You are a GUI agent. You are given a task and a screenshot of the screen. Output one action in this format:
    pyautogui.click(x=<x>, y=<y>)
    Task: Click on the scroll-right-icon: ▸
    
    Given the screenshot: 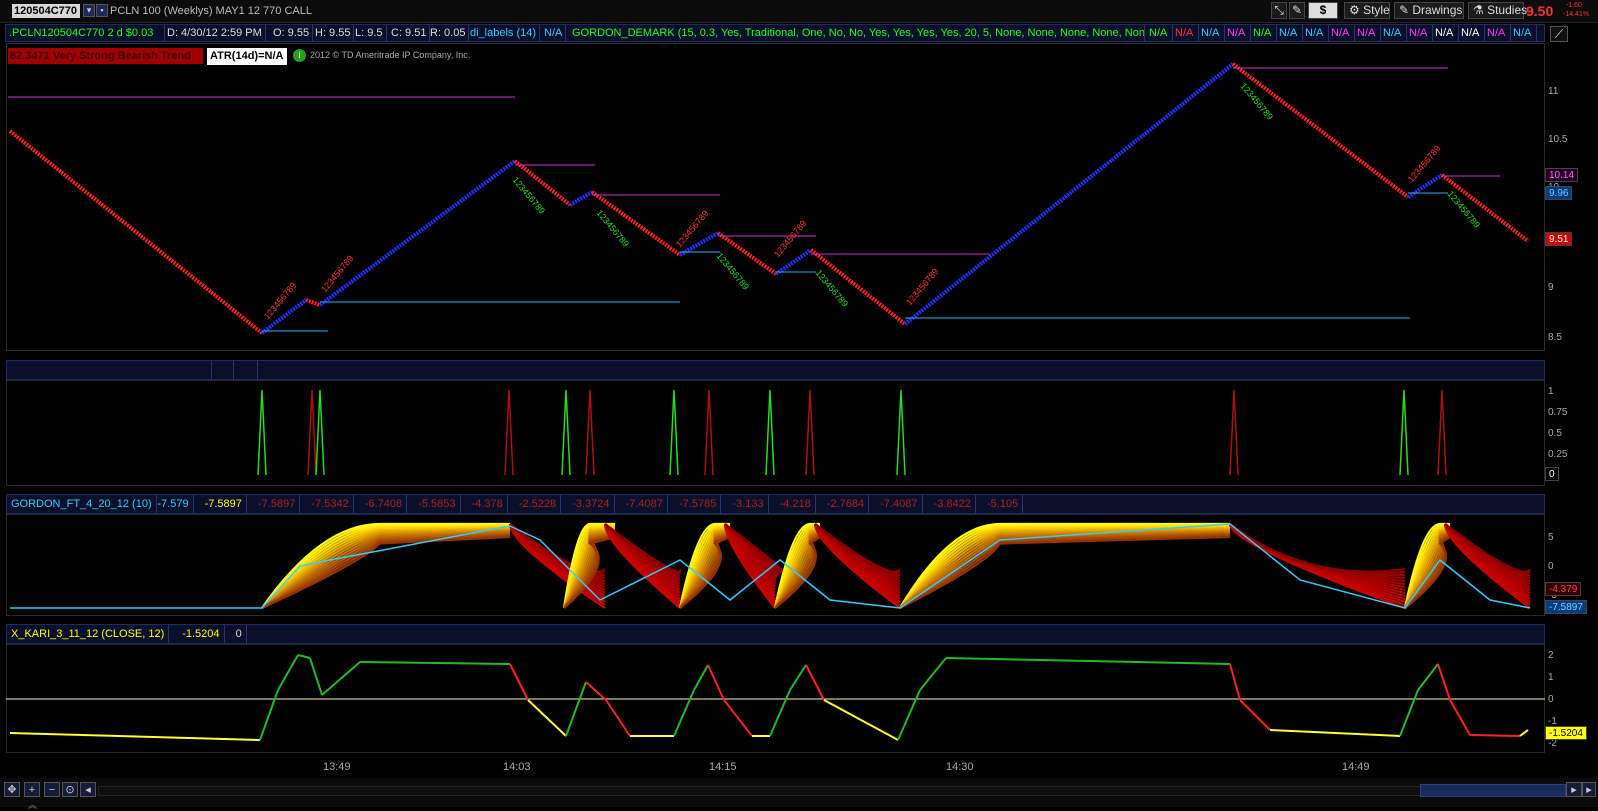 What is the action you would take?
    pyautogui.click(x=1574, y=789)
    